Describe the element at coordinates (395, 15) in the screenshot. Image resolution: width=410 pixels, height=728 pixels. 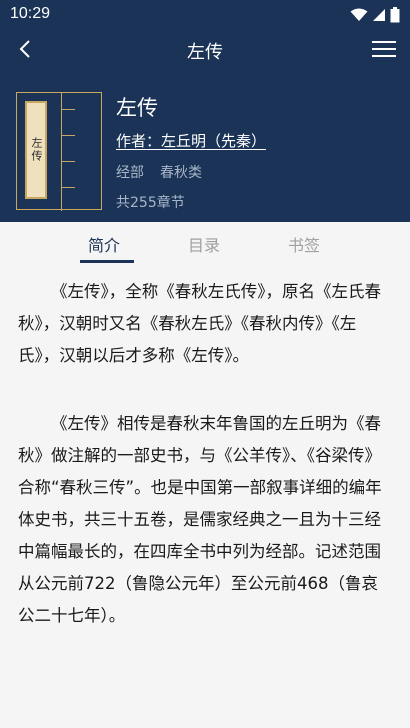
I see `battery-icon` at that location.